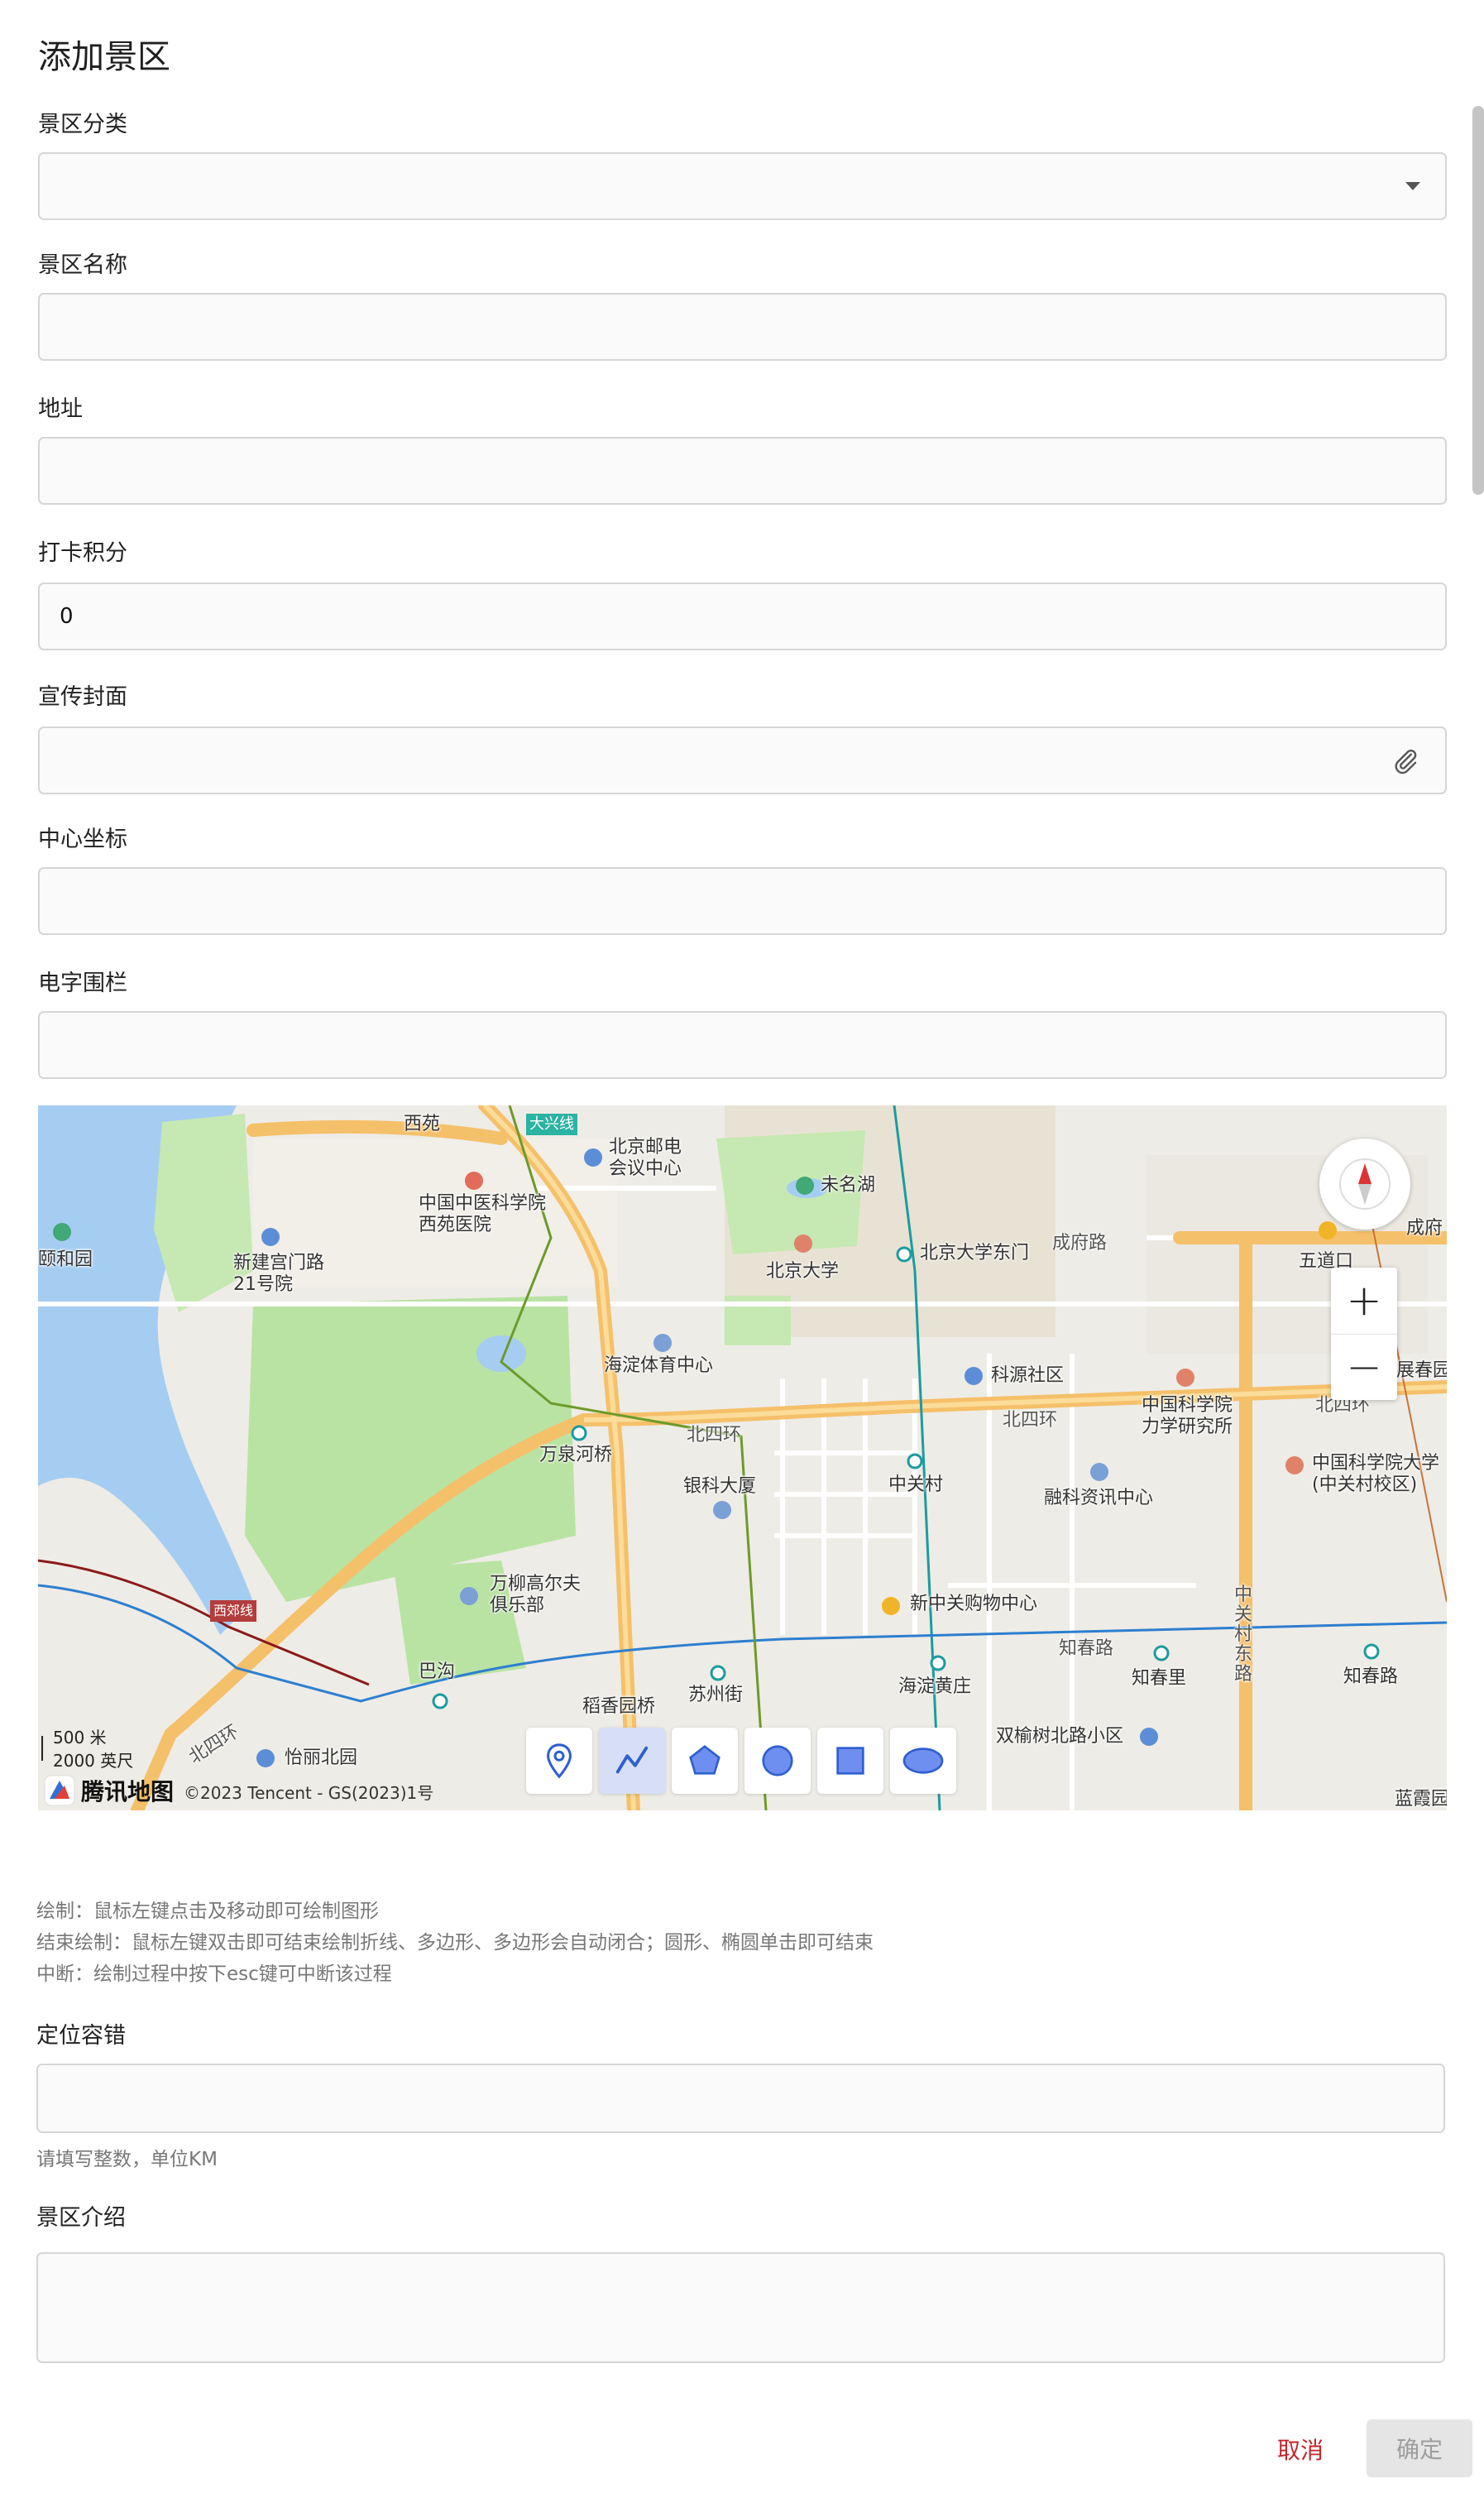 The height and width of the screenshot is (2493, 1484). Describe the element at coordinates (752, 470) in the screenshot. I see `address-input` at that location.